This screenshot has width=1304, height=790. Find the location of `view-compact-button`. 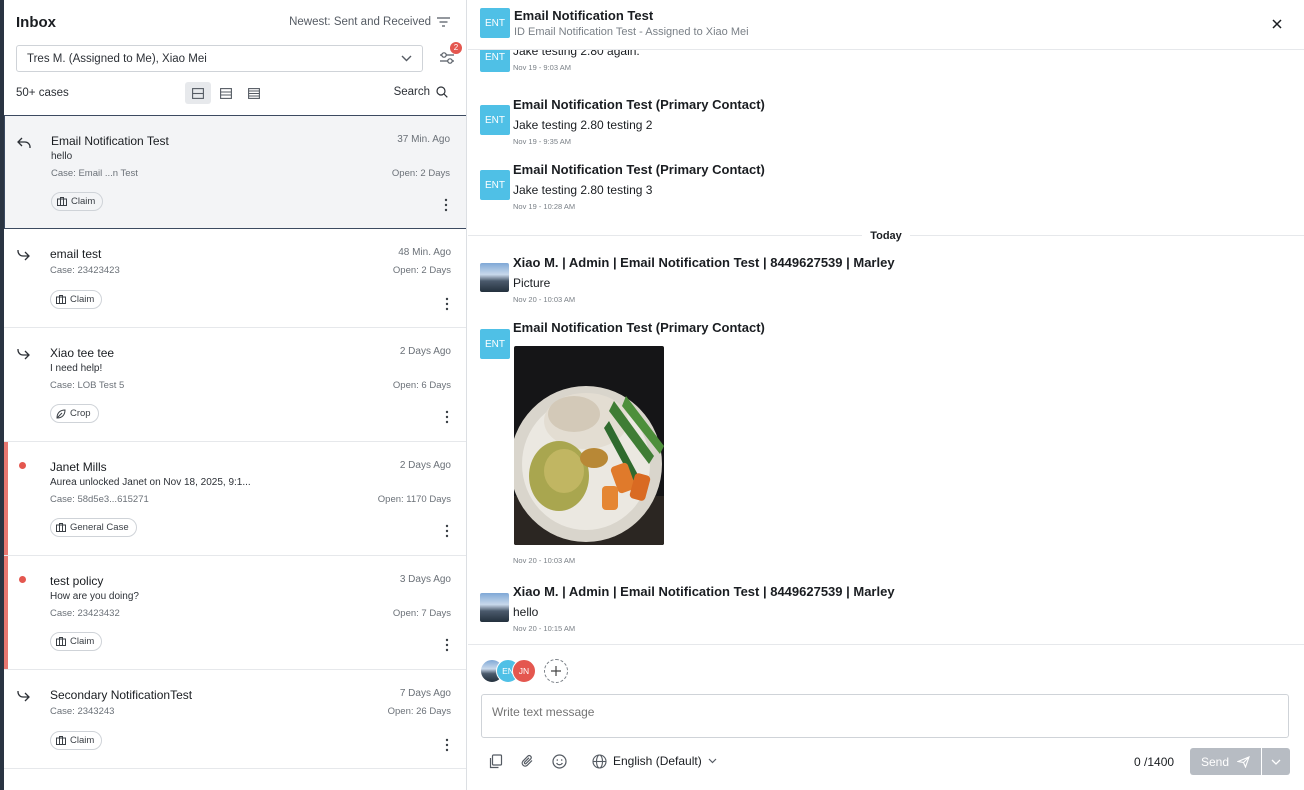

view-compact-button is located at coordinates (226, 93).